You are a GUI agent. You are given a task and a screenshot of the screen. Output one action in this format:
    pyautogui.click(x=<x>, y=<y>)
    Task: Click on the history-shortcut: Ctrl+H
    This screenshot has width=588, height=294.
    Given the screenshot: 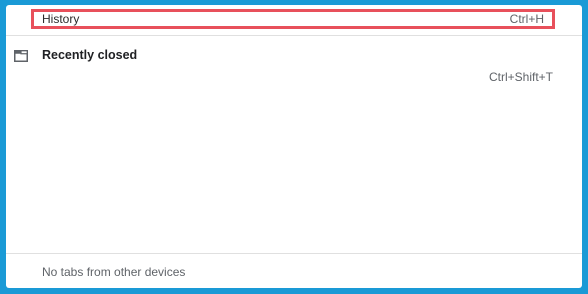 What is the action you would take?
    pyautogui.click(x=526, y=19)
    